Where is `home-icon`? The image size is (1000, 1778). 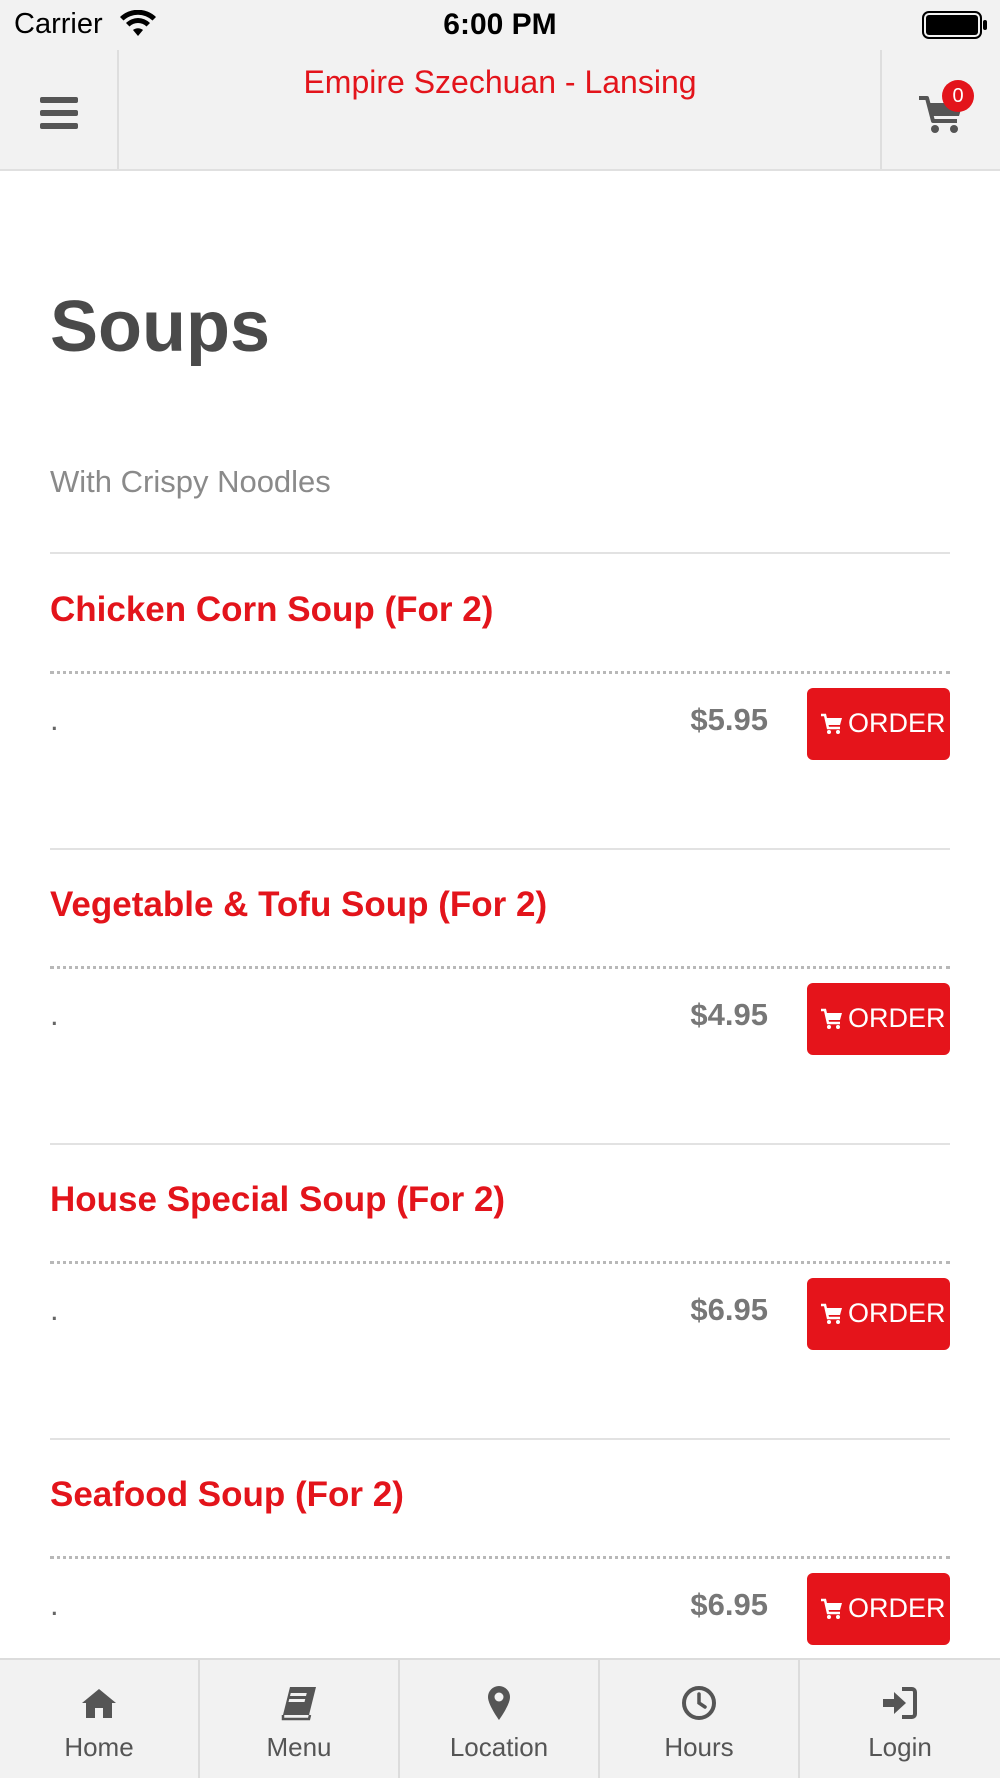
home-icon is located at coordinates (99, 1703).